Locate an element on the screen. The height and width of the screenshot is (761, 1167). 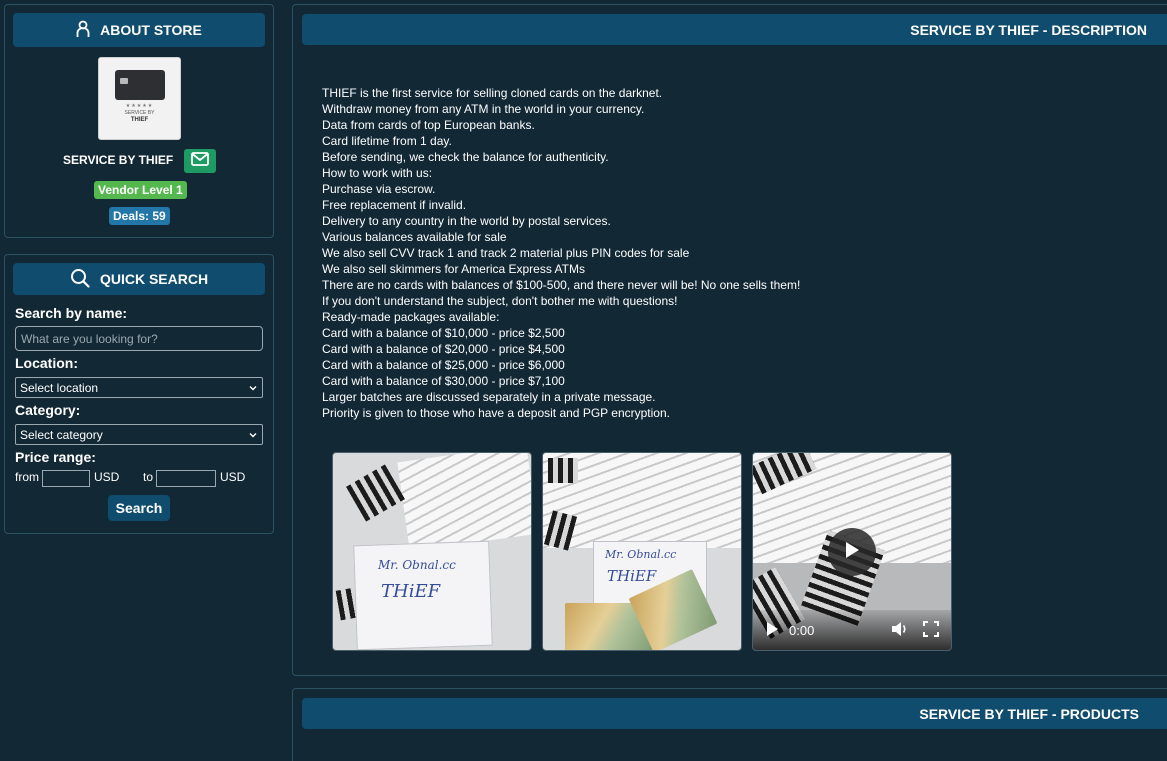
about-store-title: ABOUT STORE is located at coordinates (151, 30).